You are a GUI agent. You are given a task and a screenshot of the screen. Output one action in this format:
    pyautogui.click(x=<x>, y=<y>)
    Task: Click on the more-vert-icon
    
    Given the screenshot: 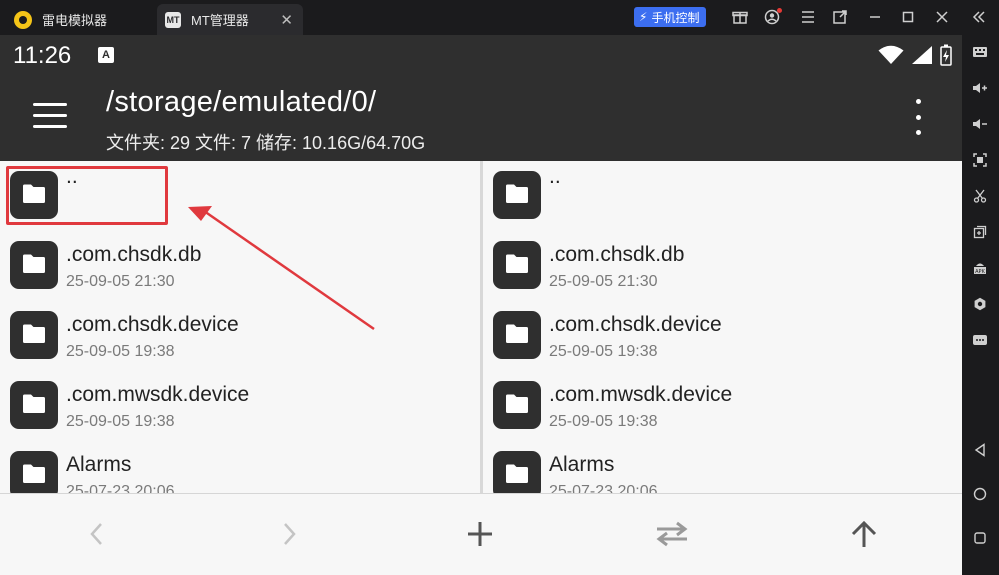 What is the action you would take?
    pyautogui.click(x=918, y=117)
    